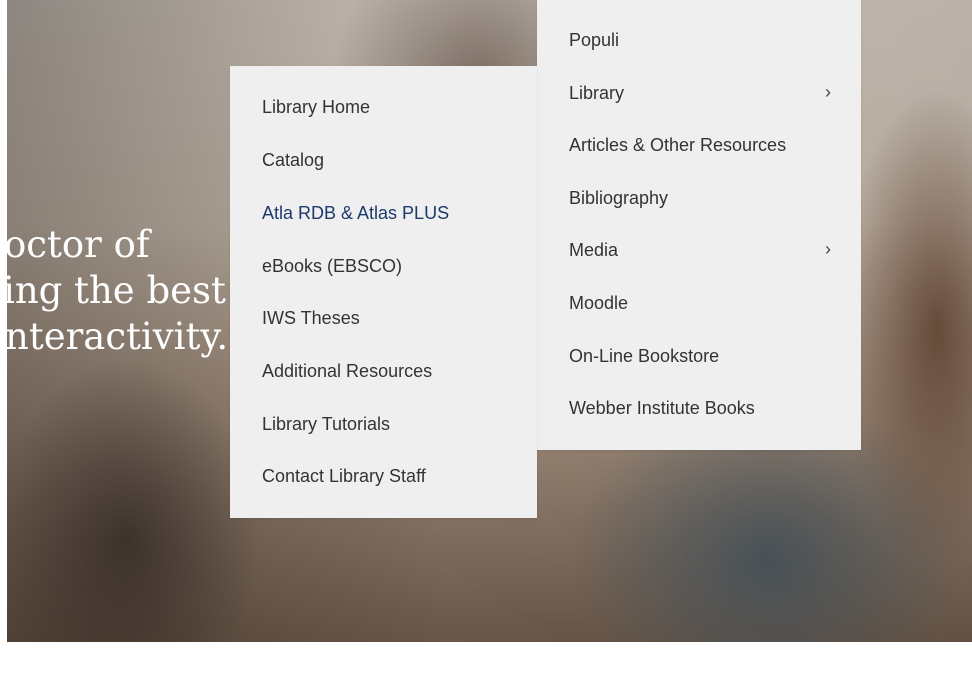 The image size is (972, 687). What do you see at coordinates (293, 159) in the screenshot?
I see `submenu-item-label: Catalog` at bounding box center [293, 159].